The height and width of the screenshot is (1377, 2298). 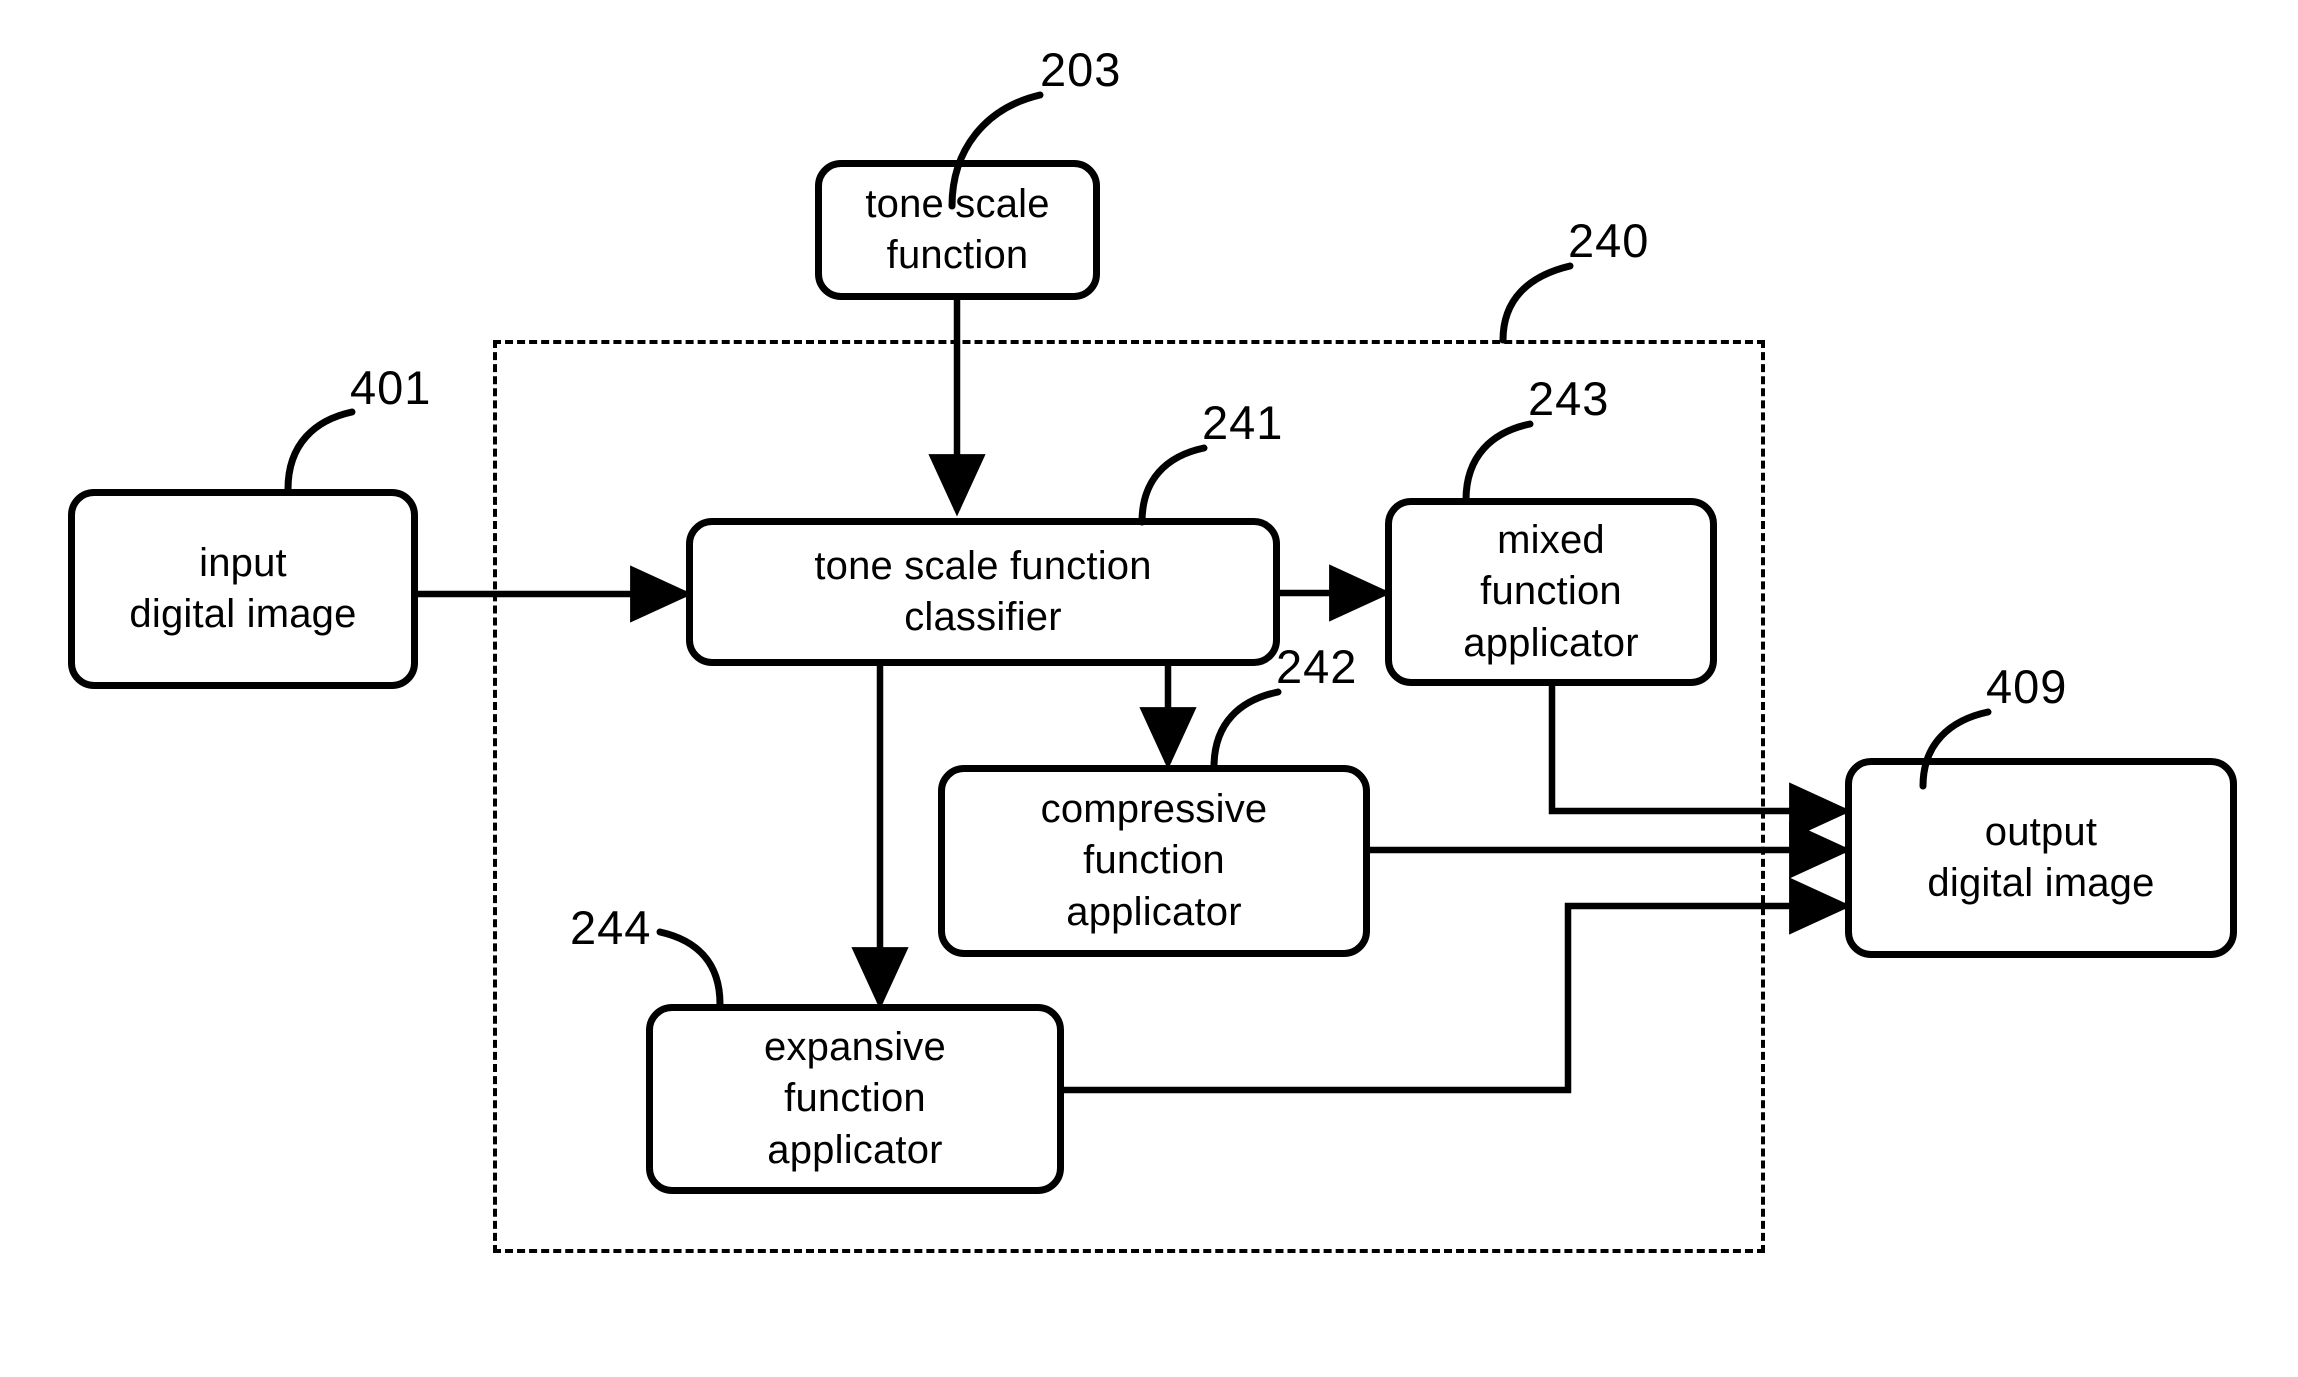 What do you see at coordinates (1243, 422) in the screenshot?
I see `refnum-241: 241` at bounding box center [1243, 422].